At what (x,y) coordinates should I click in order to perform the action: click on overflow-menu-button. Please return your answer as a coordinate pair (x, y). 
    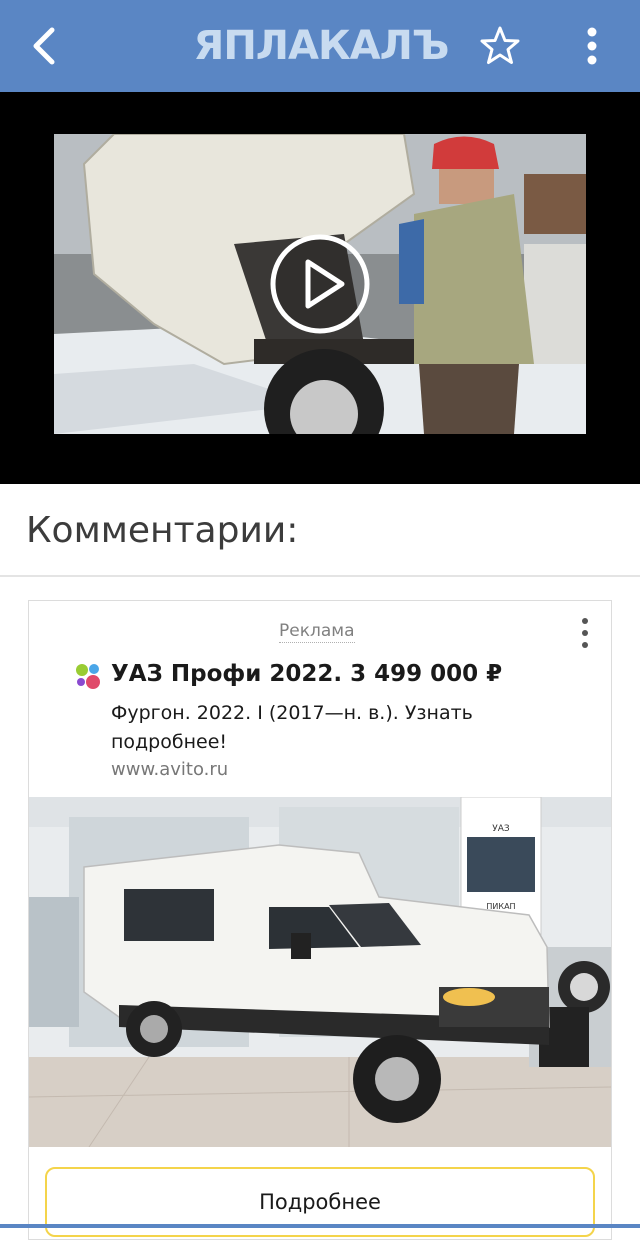
    Looking at the image, I should click on (592, 46).